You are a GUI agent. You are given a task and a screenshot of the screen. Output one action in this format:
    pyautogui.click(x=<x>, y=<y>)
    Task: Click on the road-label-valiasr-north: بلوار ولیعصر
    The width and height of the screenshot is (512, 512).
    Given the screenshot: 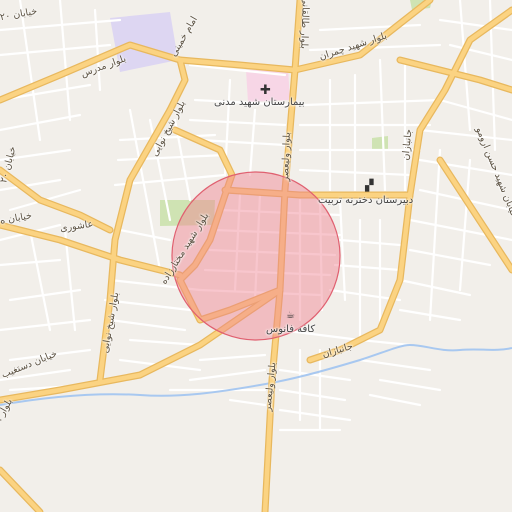 What is the action you would take?
    pyautogui.click(x=286, y=156)
    